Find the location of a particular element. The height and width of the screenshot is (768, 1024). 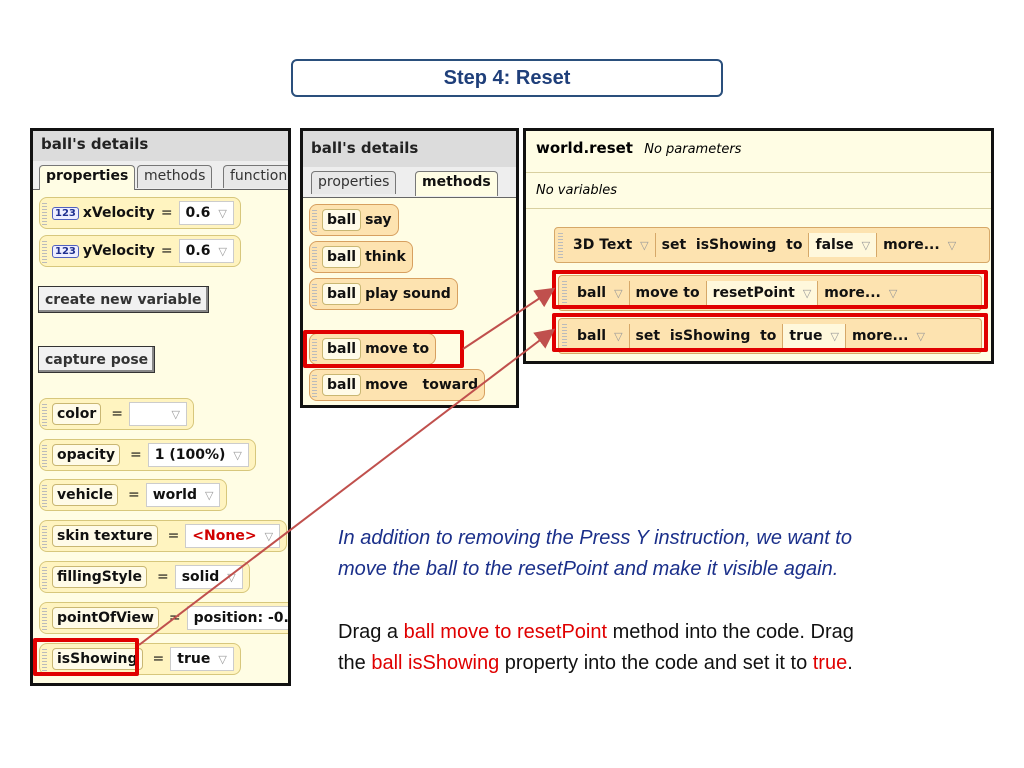

highlight-code-isshowing is located at coordinates (770, 332).